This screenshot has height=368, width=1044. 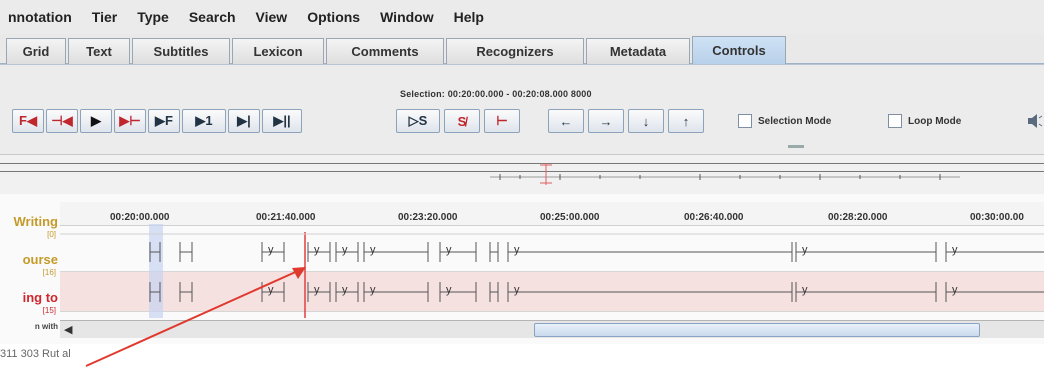 What do you see at coordinates (333, 17) in the screenshot?
I see `menu-options: Options` at bounding box center [333, 17].